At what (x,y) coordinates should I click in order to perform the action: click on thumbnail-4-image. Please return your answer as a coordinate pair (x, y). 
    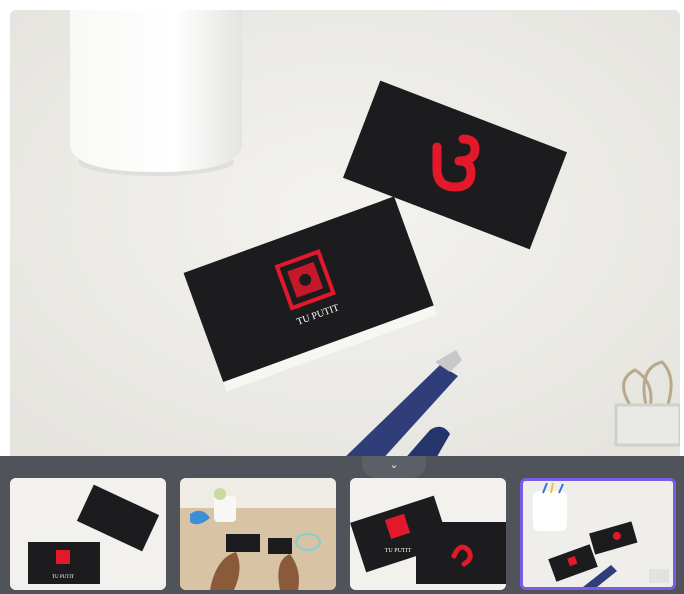
    Looking at the image, I should click on (598, 534).